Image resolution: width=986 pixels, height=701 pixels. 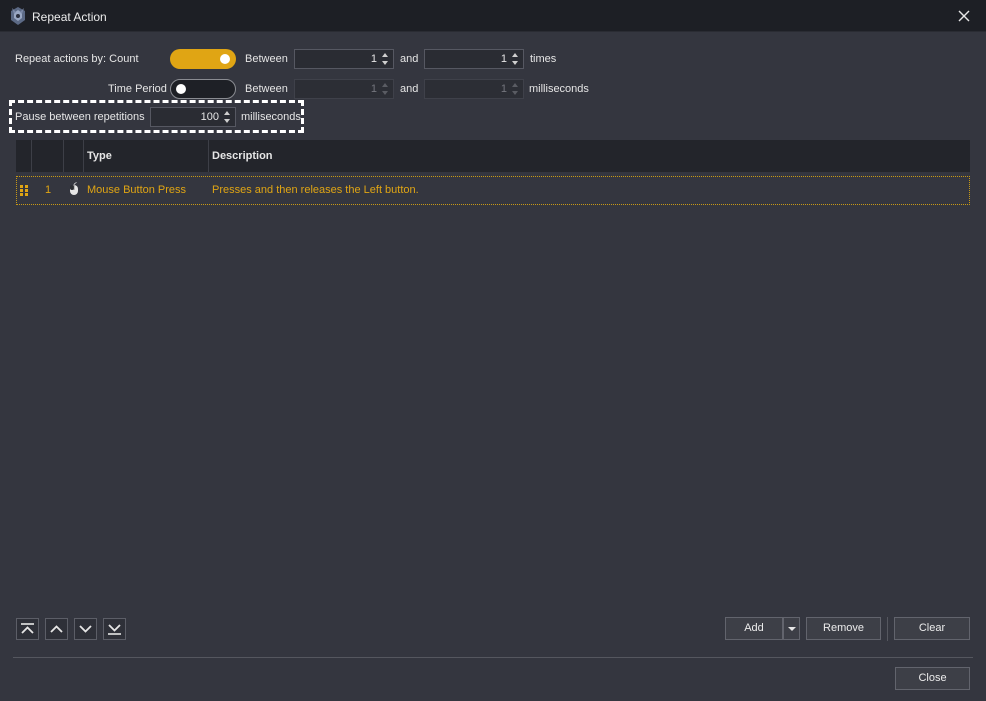 What do you see at coordinates (193, 117) in the screenshot?
I see `pause-stepper: 100` at bounding box center [193, 117].